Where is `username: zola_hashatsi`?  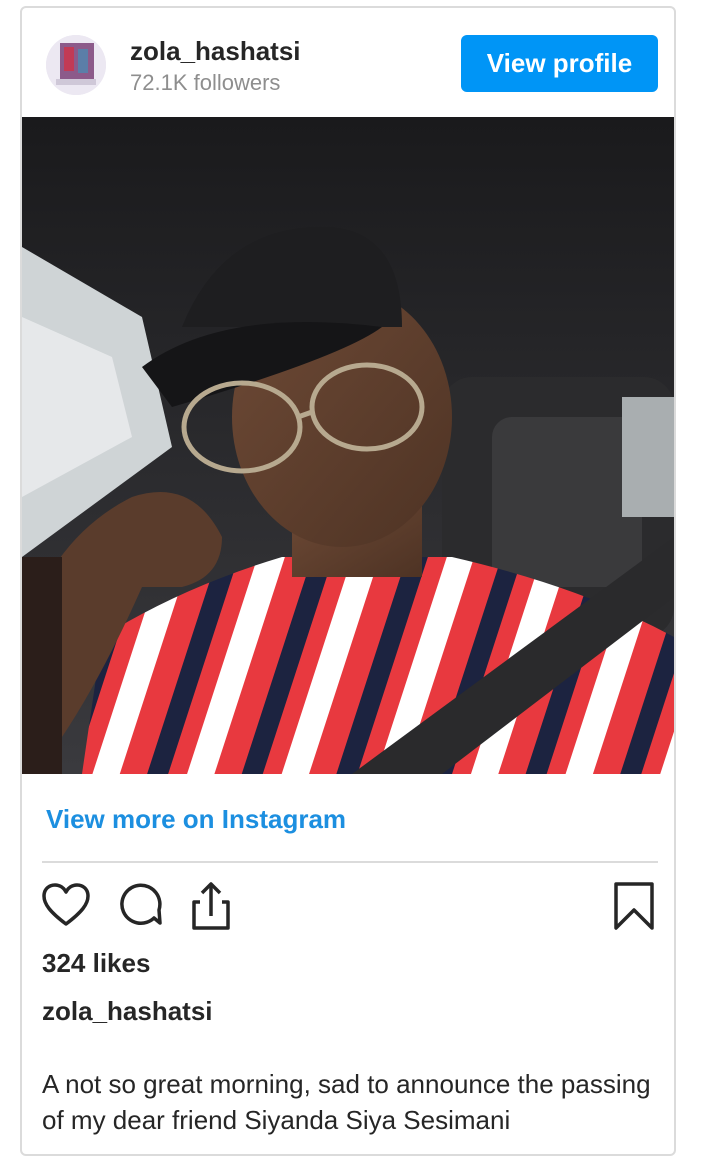
username: zola_hashatsi is located at coordinates (215, 51).